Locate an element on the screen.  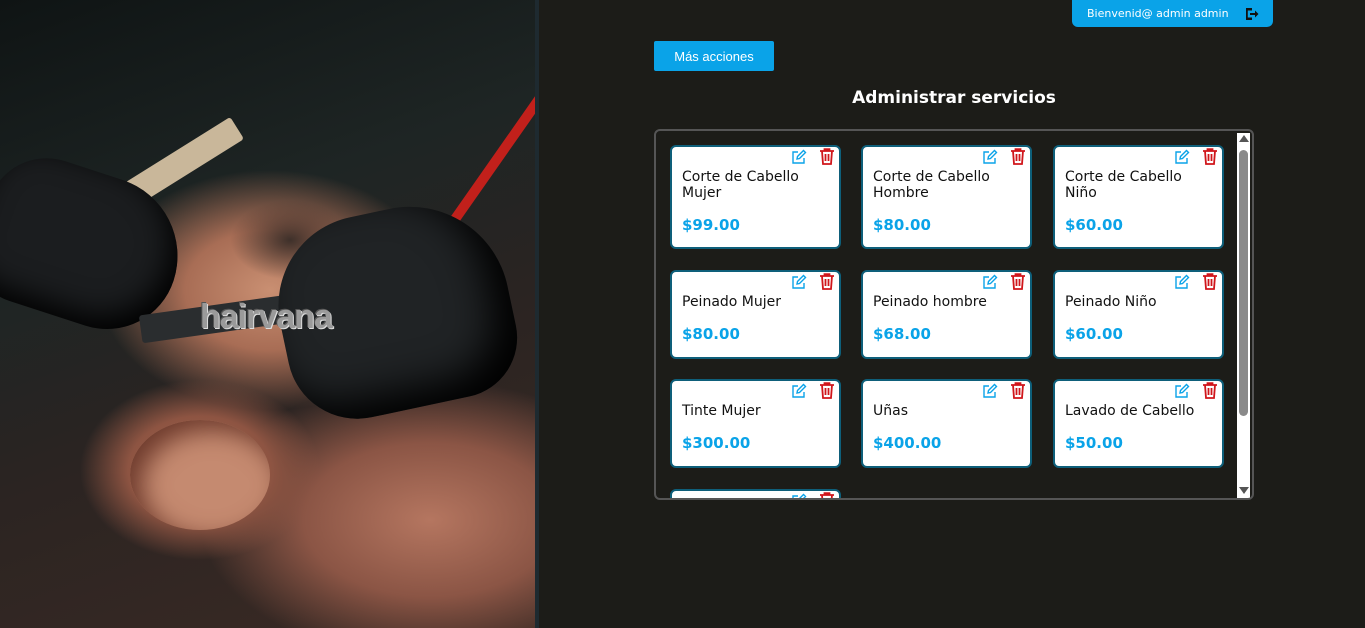
service-card: Uñas $400.00 is located at coordinates (946, 423).